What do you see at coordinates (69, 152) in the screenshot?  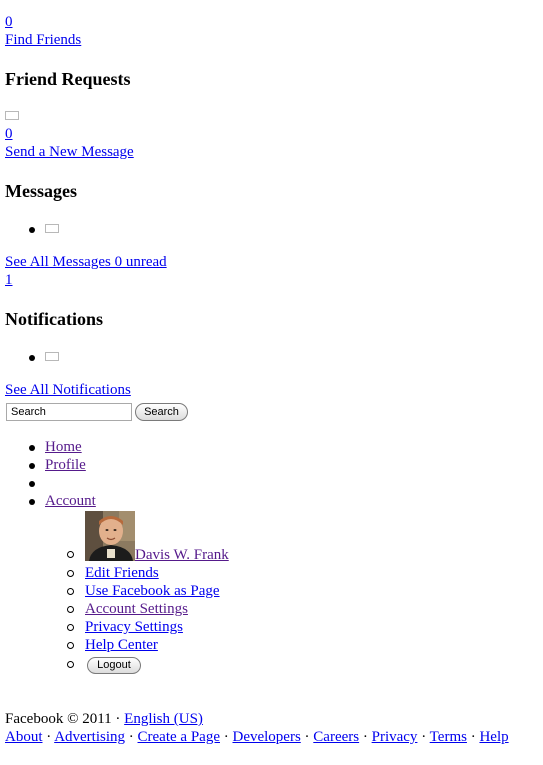 I see `send-new-message-link: Send a New Message` at bounding box center [69, 152].